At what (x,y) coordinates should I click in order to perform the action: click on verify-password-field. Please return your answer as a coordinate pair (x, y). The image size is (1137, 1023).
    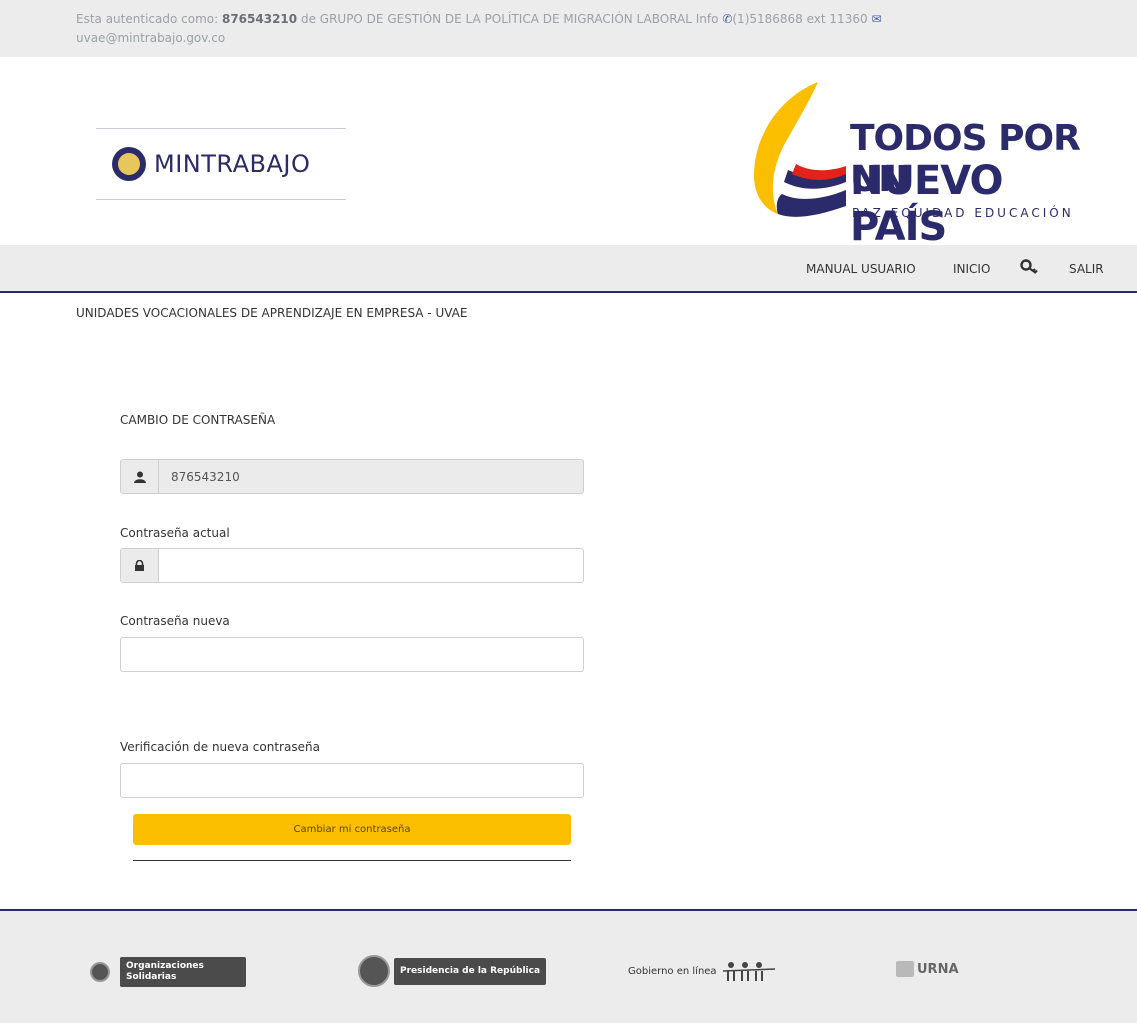
    Looking at the image, I should click on (352, 780).